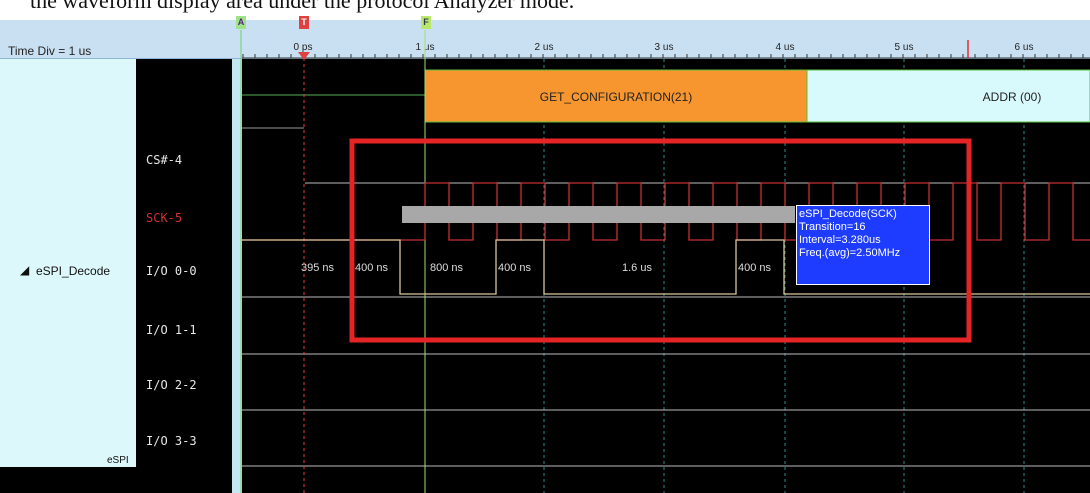 The height and width of the screenshot is (493, 1090). What do you see at coordinates (304, 56) in the screenshot?
I see `trigger-arrow-icon` at bounding box center [304, 56].